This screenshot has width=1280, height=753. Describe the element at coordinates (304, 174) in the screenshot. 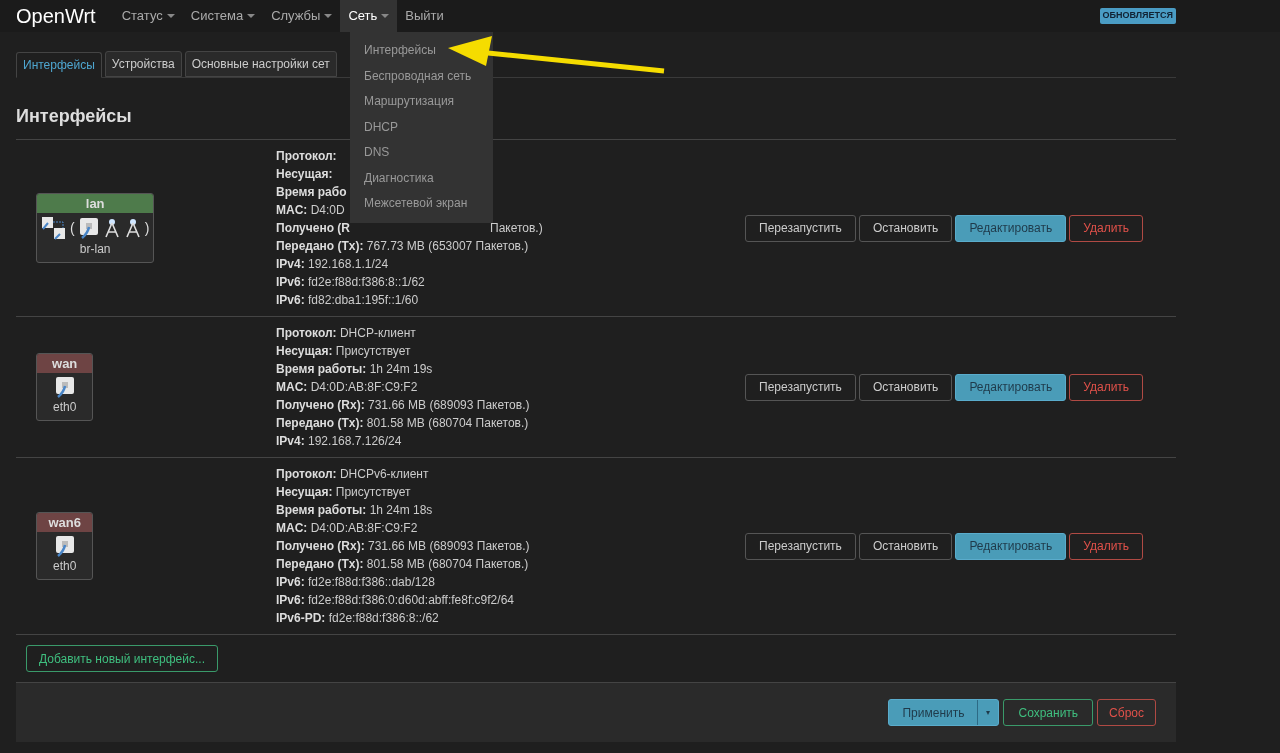

I see `info-line: Несущая:` at that location.